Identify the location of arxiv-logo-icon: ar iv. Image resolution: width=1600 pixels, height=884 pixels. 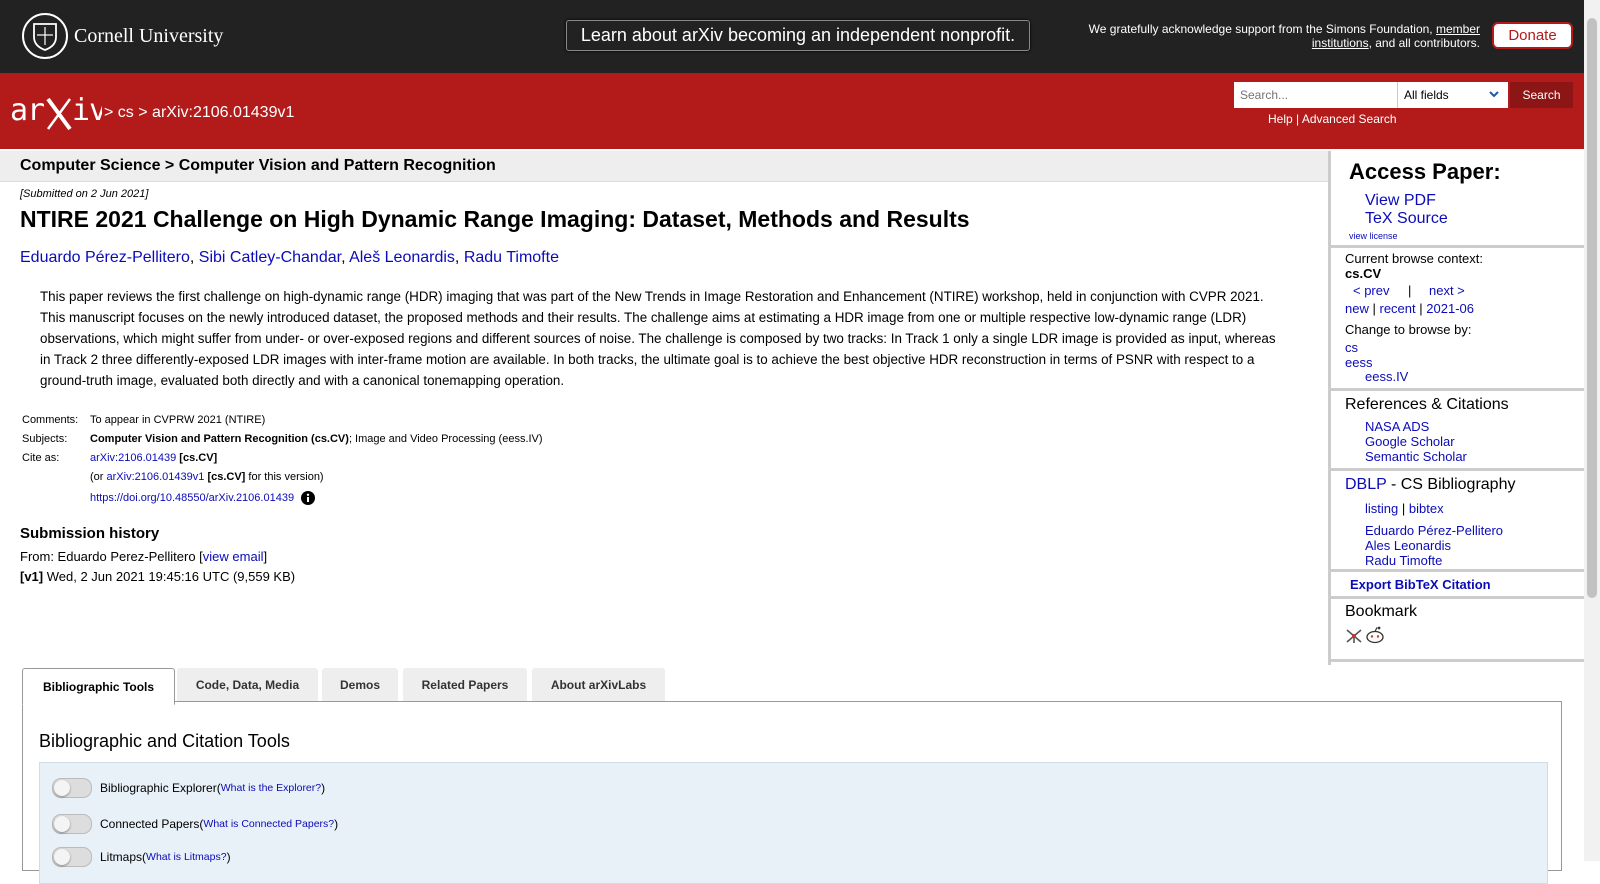
(58, 115).